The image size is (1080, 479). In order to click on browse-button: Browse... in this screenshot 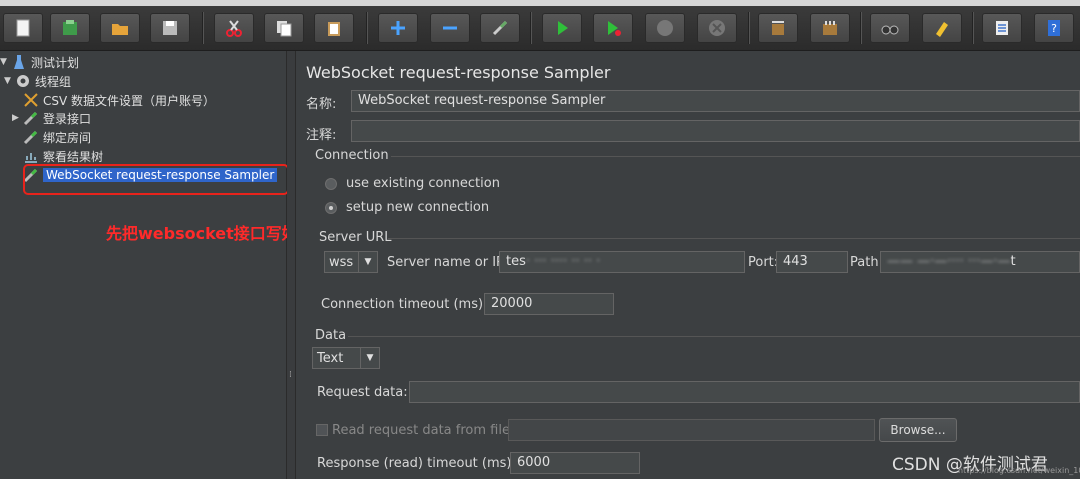, I will do `click(918, 430)`.